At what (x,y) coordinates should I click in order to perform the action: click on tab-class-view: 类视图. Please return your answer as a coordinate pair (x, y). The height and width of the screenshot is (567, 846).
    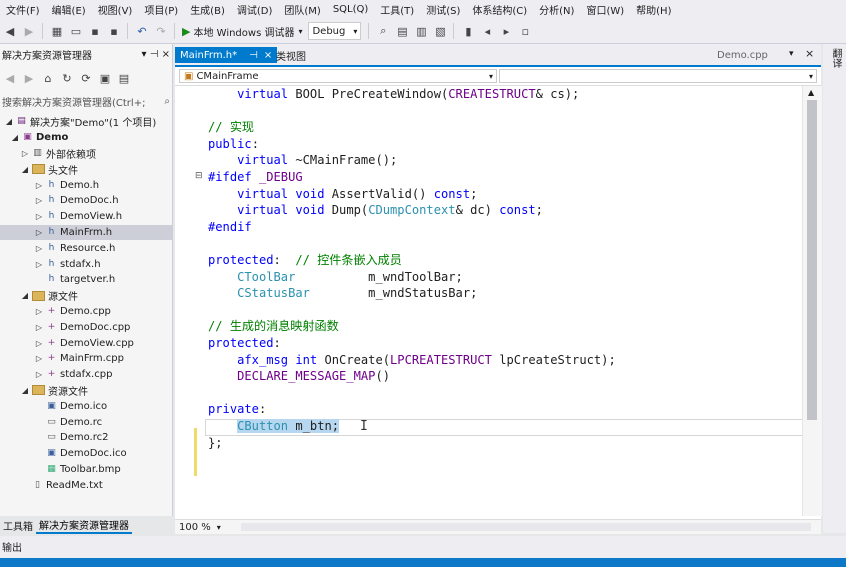
    Looking at the image, I should click on (291, 55).